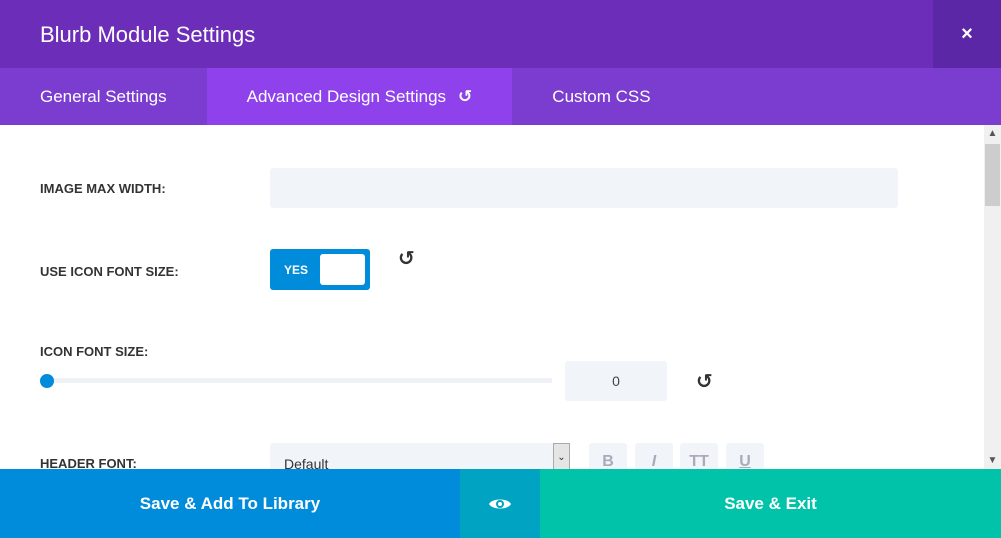  I want to click on select-value: Default, so click(306, 462).